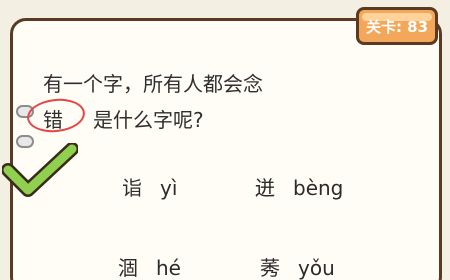  Describe the element at coordinates (40, 170) in the screenshot. I see `checkmark-icon` at that location.